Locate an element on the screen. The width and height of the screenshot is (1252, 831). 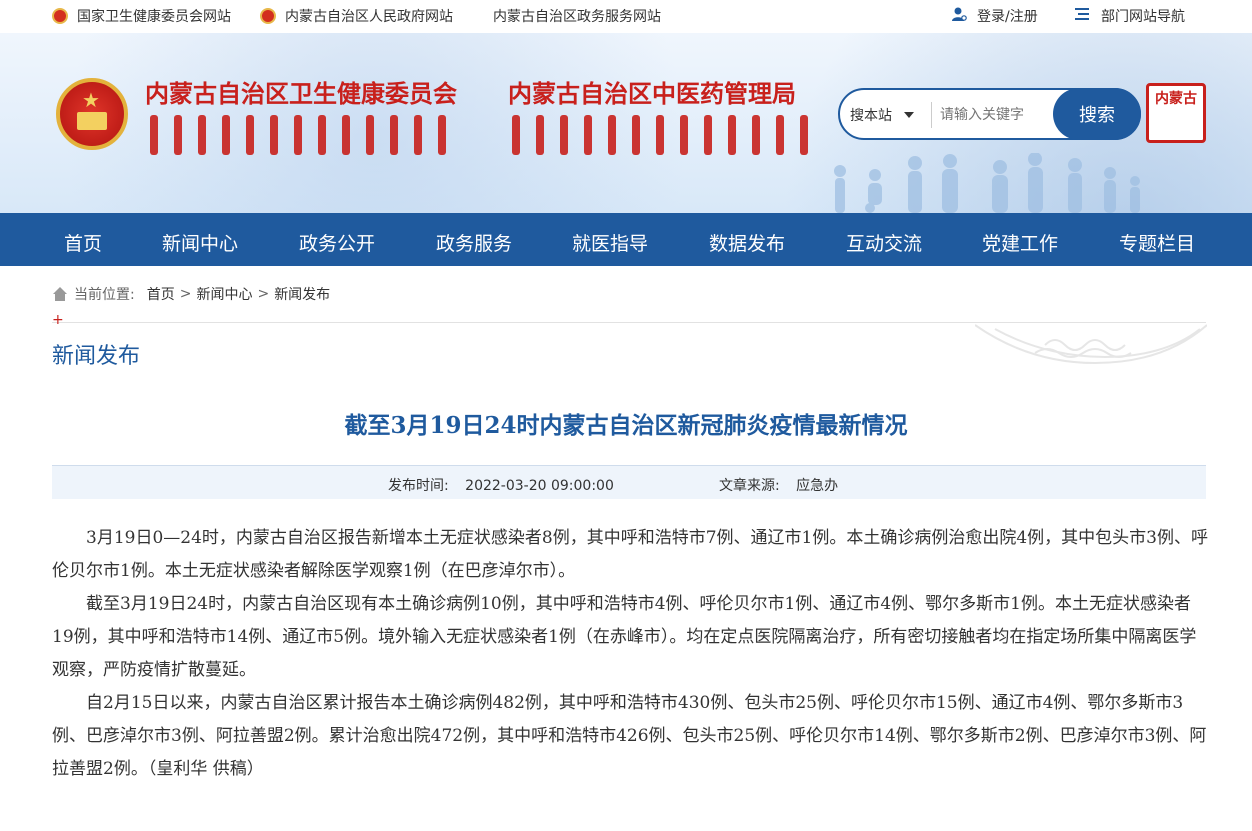
search-divider is located at coordinates (931, 115).